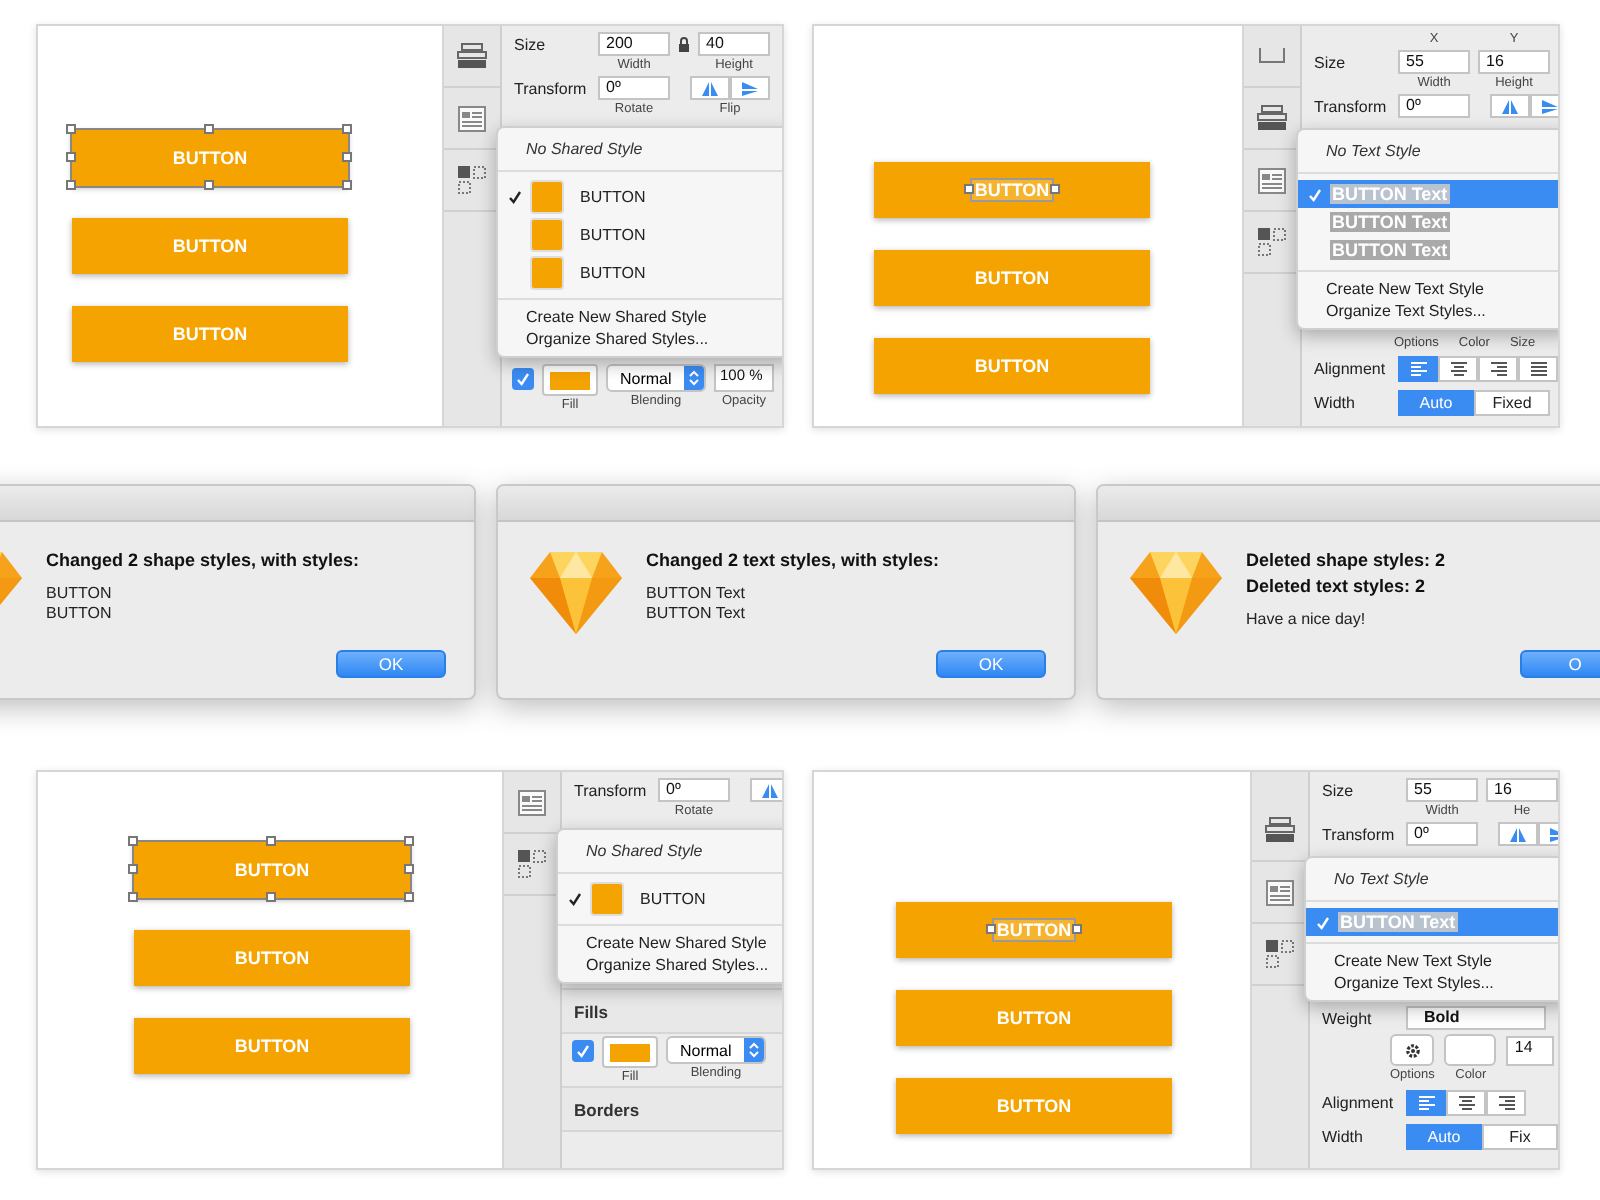  Describe the element at coordinates (794, 560) in the screenshot. I see `dialog-title: Changed 2 text styles, with styles:` at that location.